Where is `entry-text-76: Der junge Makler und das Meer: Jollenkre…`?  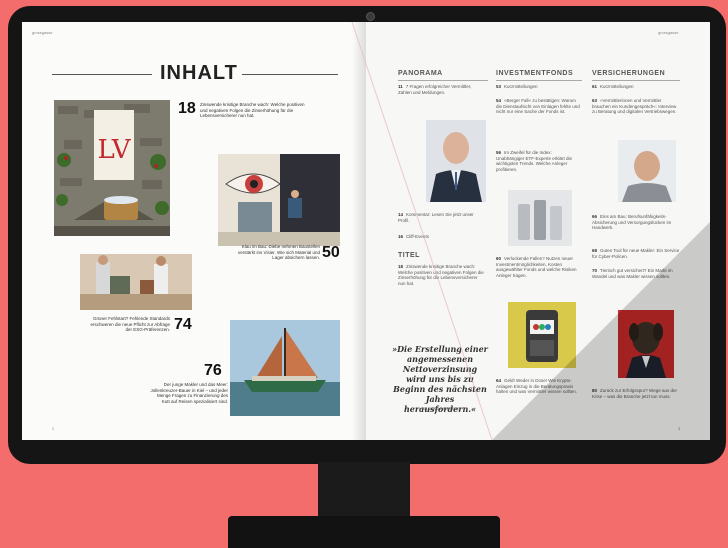
entry-text-76: Der junge Makler und das Meer: Jollenkre… is located at coordinates (189, 393).